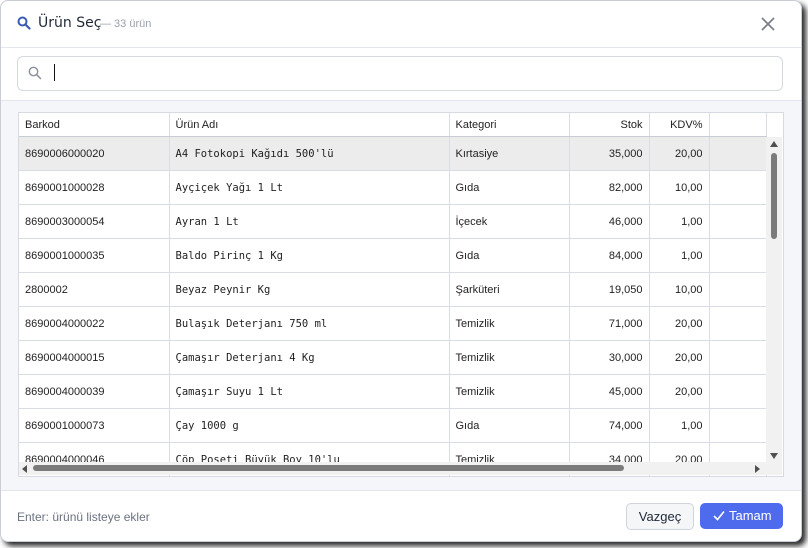 This screenshot has height=548, width=808. What do you see at coordinates (719, 515) in the screenshot?
I see `check-icon` at bounding box center [719, 515].